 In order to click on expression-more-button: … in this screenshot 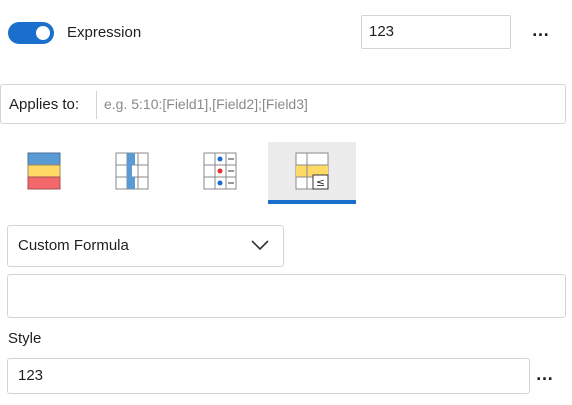, I will do `click(541, 32)`.